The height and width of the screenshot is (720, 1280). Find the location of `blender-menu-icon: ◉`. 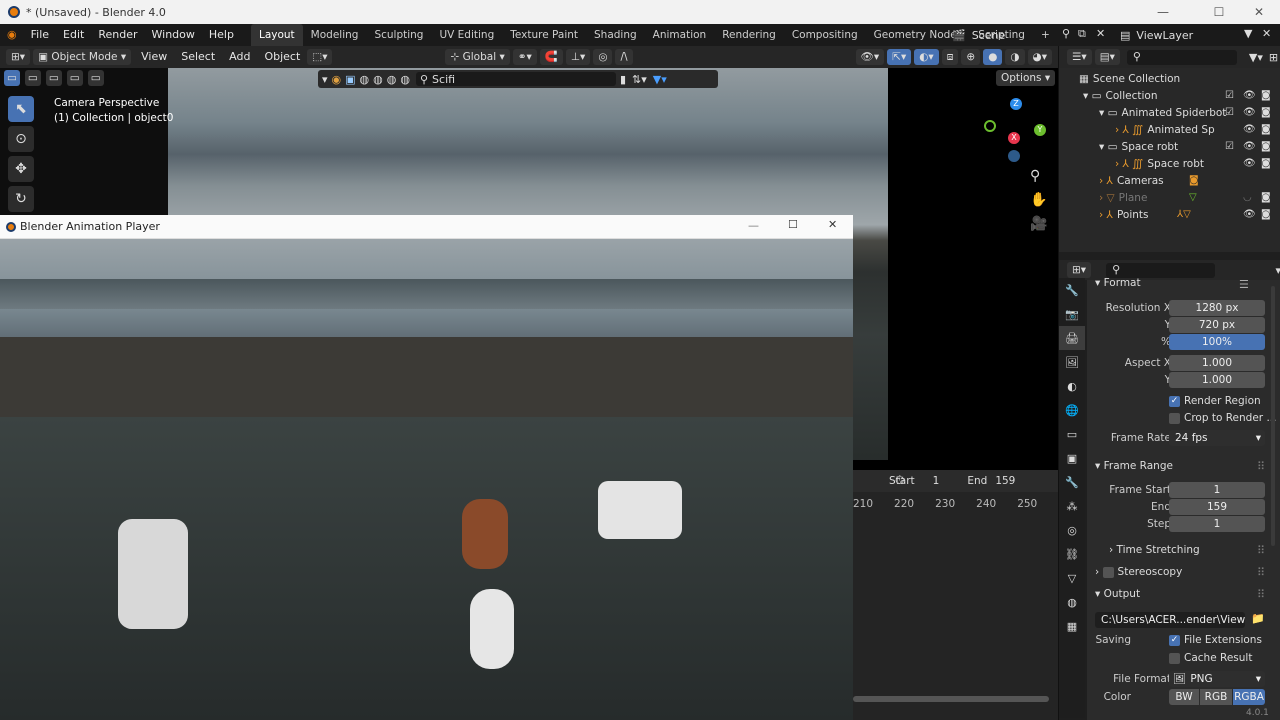

blender-menu-icon: ◉ is located at coordinates (12, 35).